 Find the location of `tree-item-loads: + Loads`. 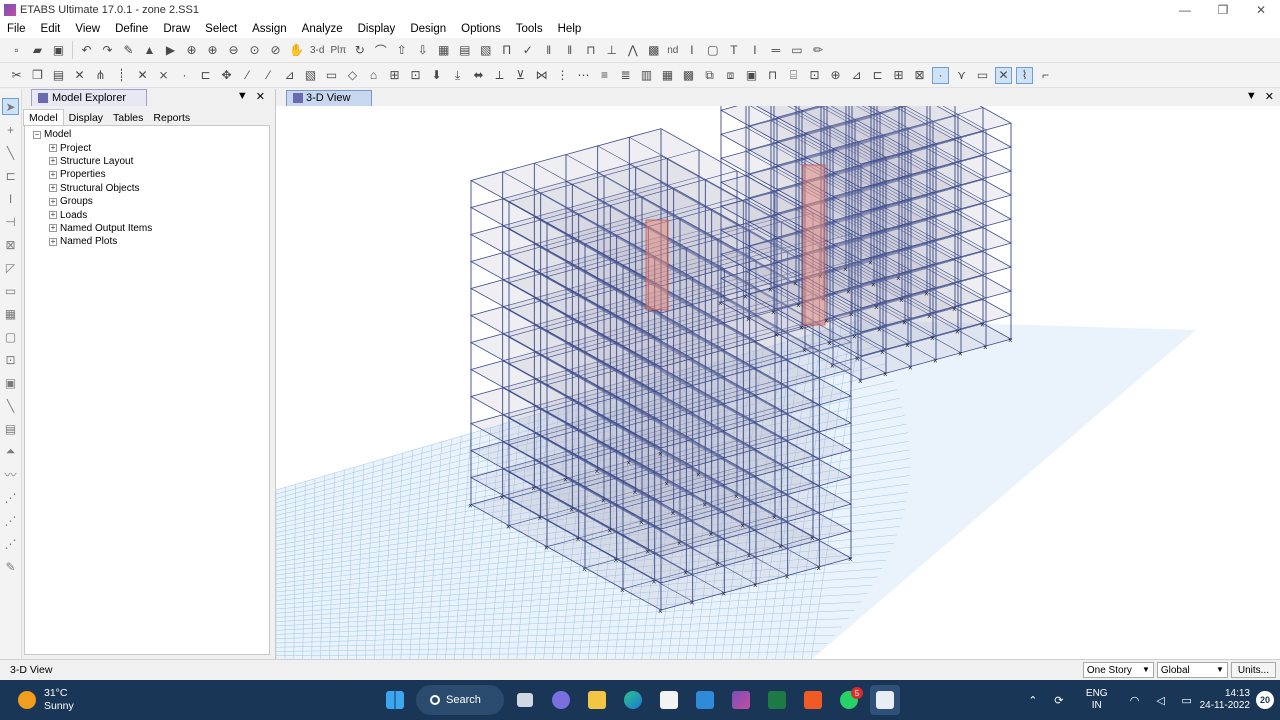

tree-item-loads: + Loads is located at coordinates (147, 214).